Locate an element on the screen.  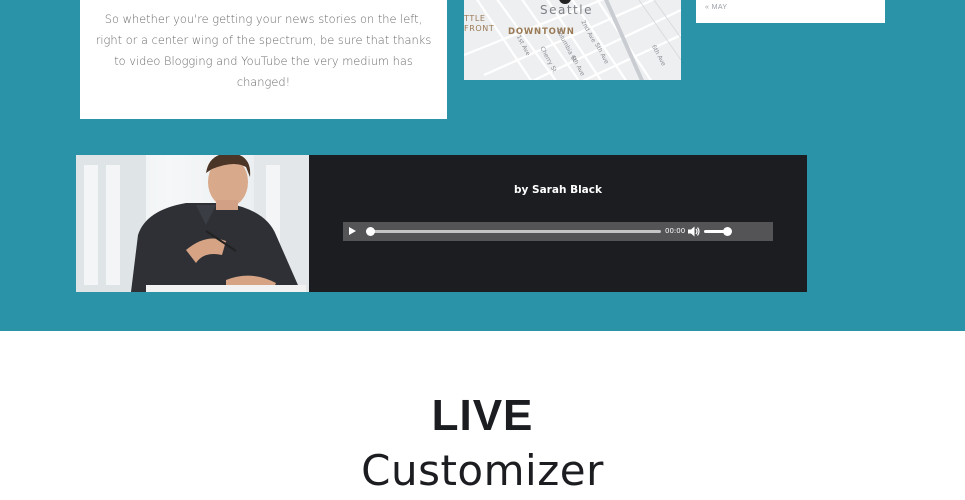
hero-subtitle: Customizer is located at coordinates (482, 470).